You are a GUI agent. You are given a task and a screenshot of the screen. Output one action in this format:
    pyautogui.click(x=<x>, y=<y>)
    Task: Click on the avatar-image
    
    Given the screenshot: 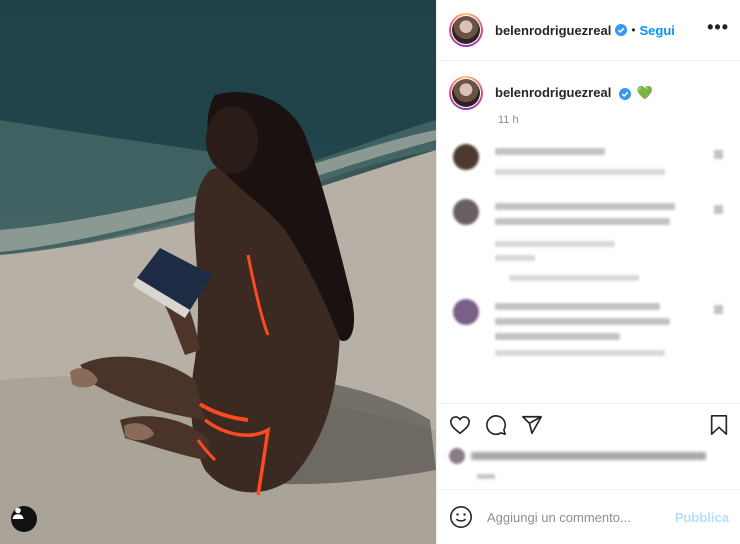 What is the action you would take?
    pyautogui.click(x=466, y=30)
    